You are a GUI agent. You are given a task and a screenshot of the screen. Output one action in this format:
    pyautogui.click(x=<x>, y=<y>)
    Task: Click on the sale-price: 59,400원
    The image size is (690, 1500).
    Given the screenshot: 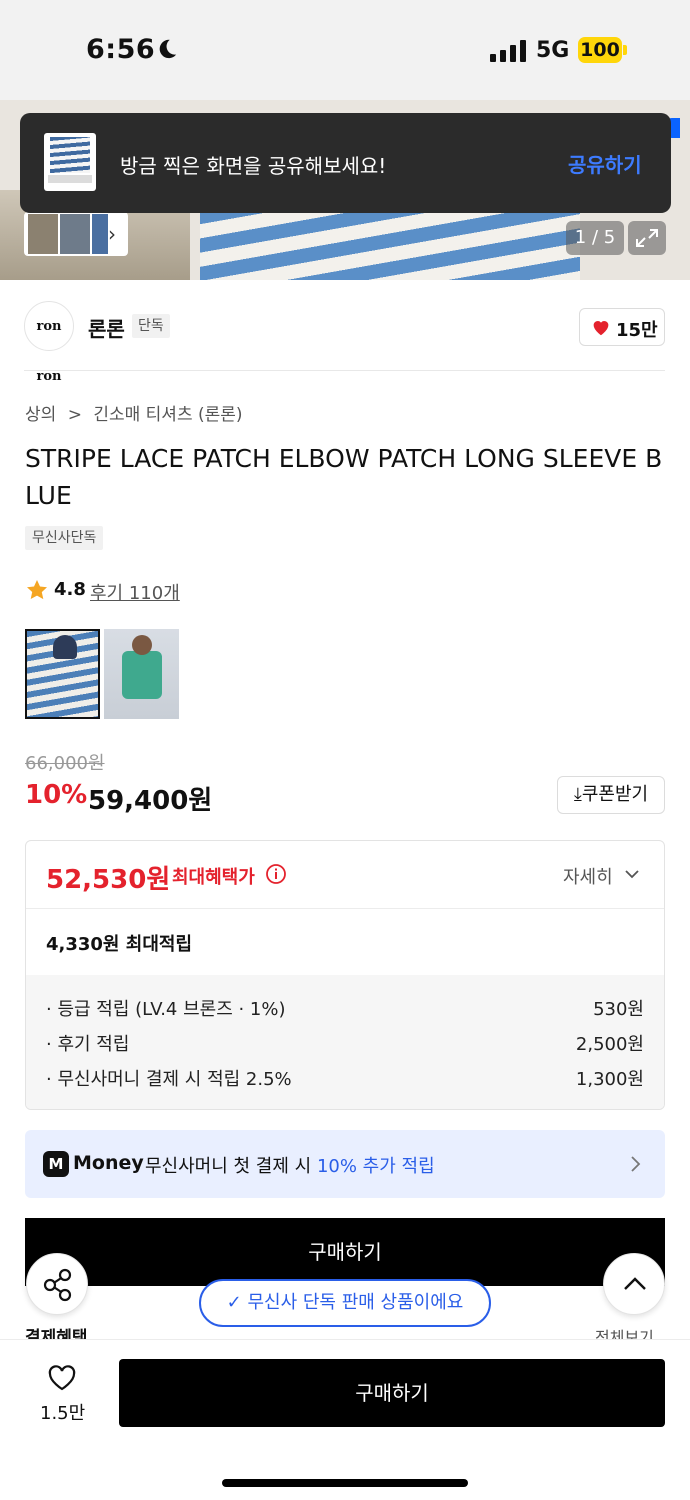 What is the action you would take?
    pyautogui.click(x=150, y=801)
    